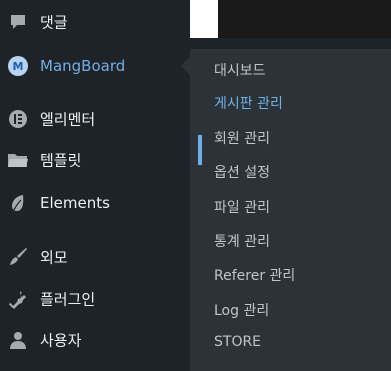 This screenshot has height=371, width=391. Describe the element at coordinates (241, 310) in the screenshot. I see `submenu-item-log-manage: Log 관리` at that location.